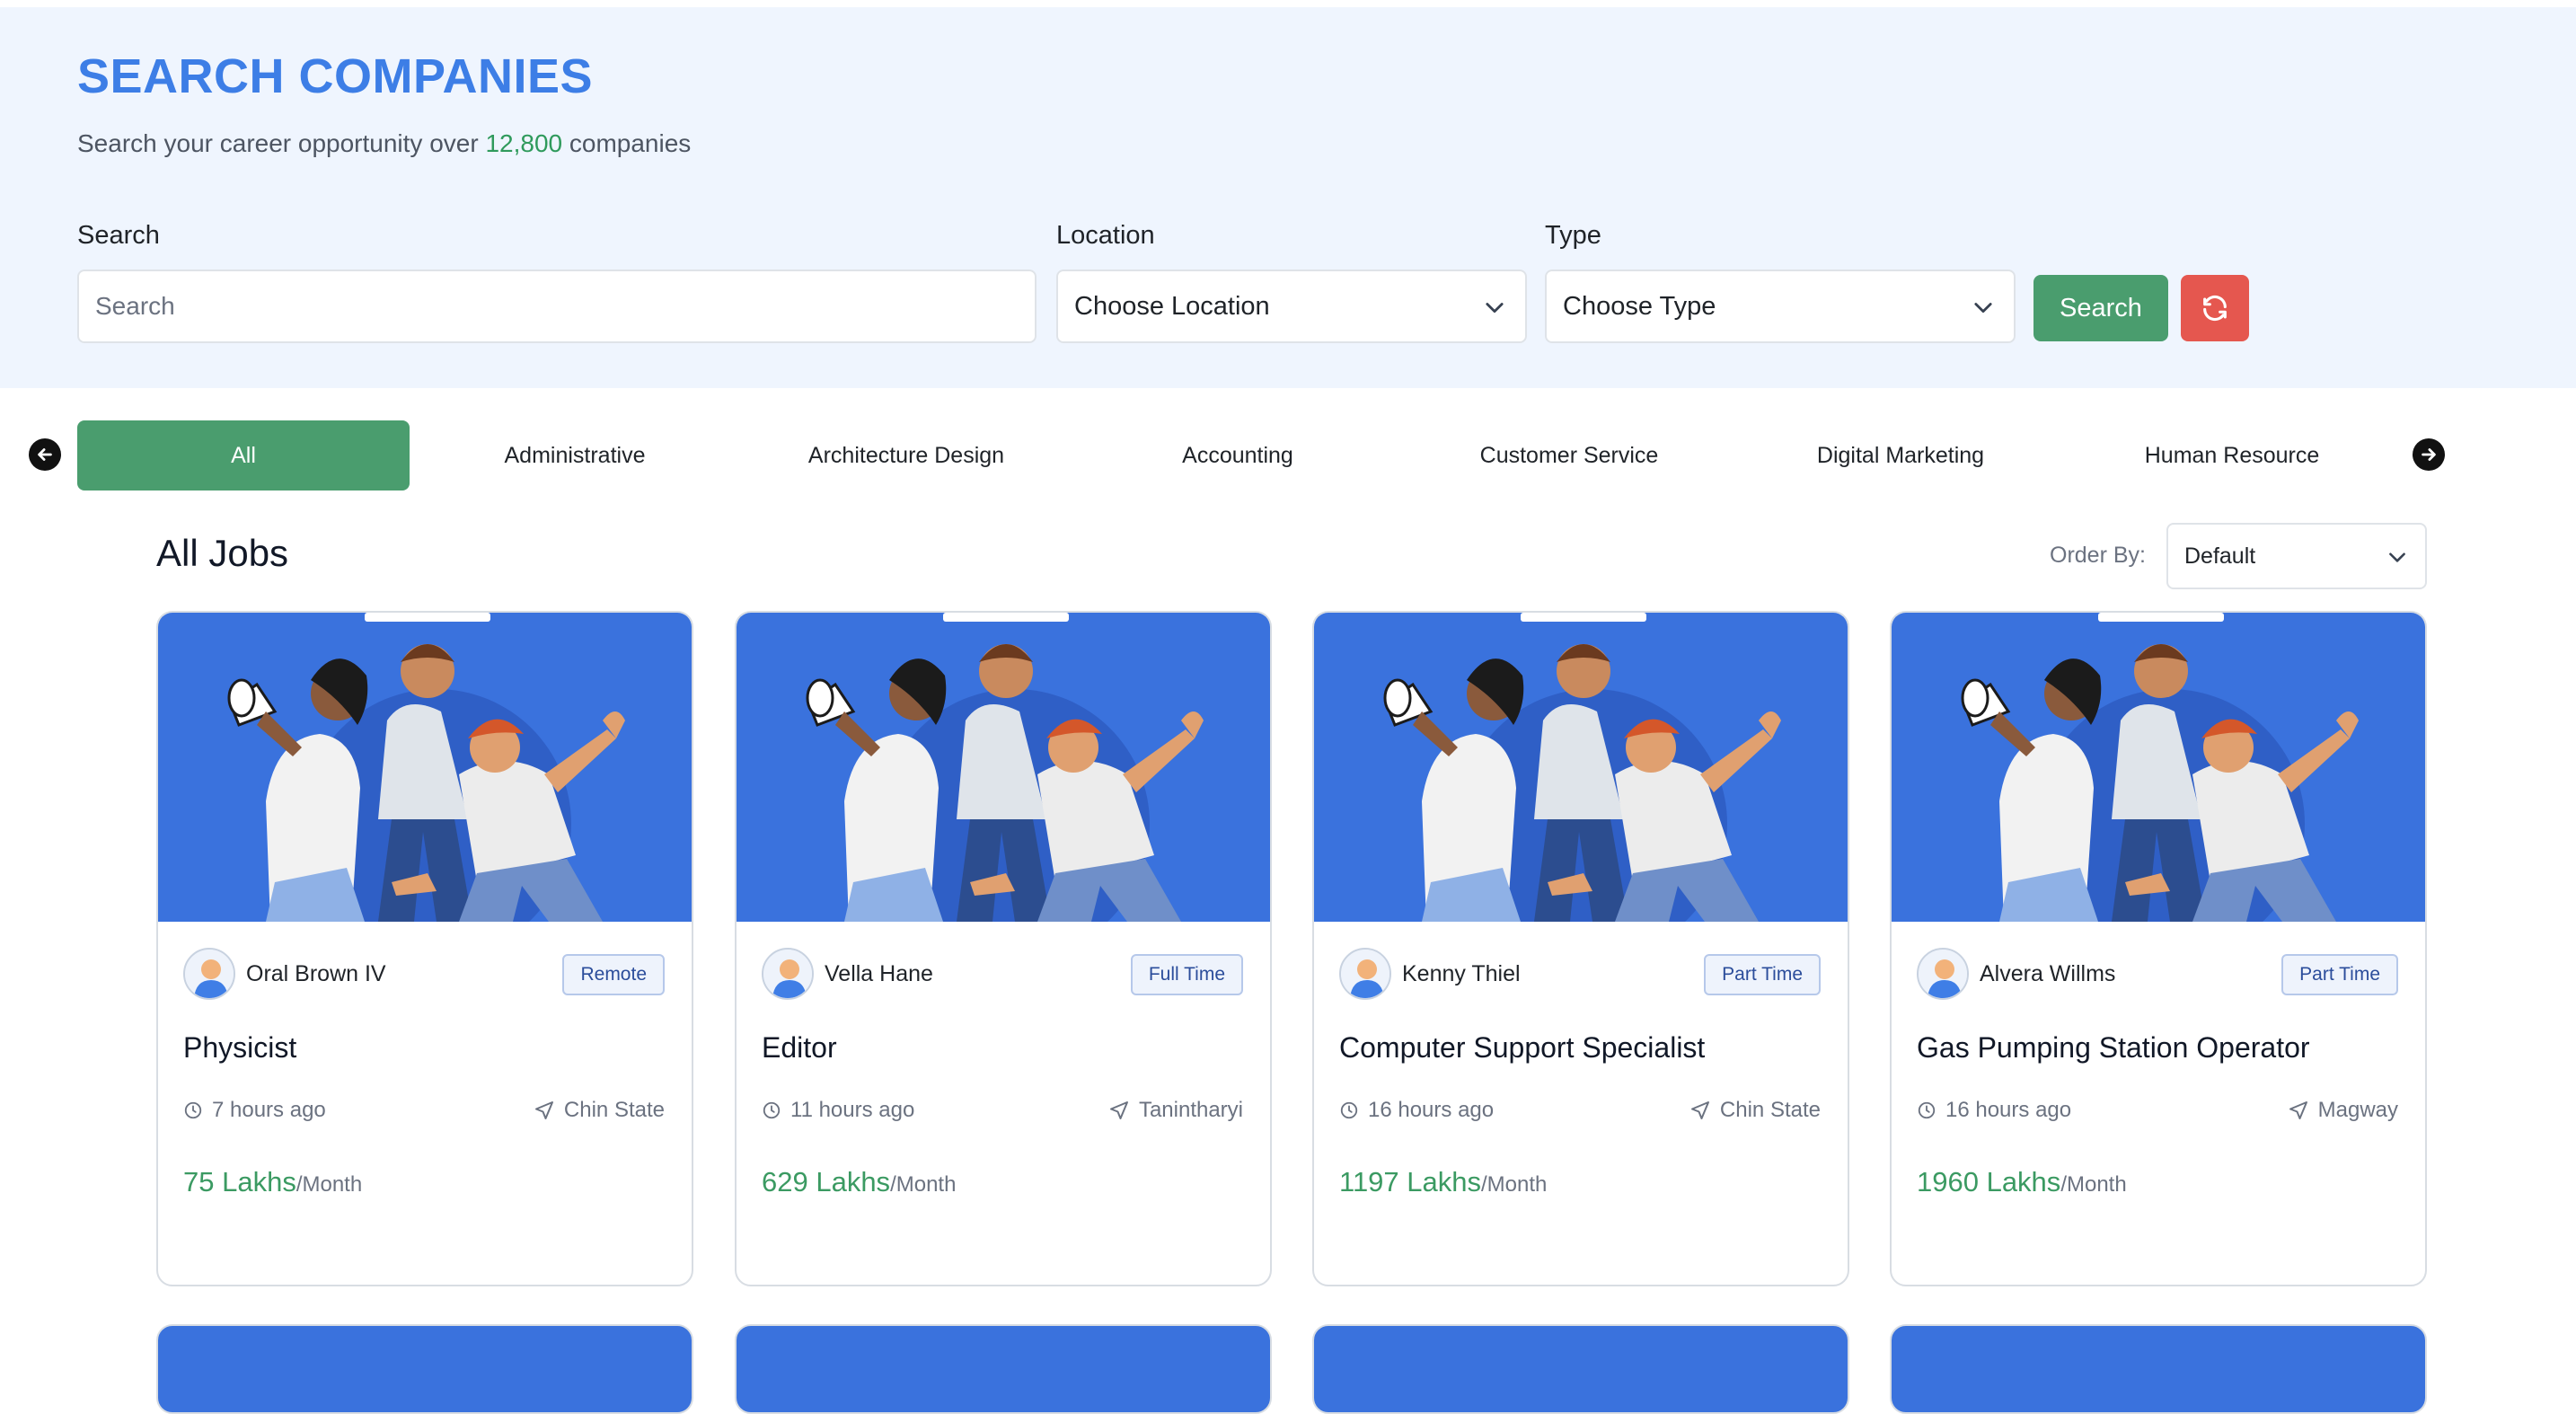 This screenshot has width=2576, height=1414. I want to click on salary-amount: 1197 Lakhs, so click(1410, 1181).